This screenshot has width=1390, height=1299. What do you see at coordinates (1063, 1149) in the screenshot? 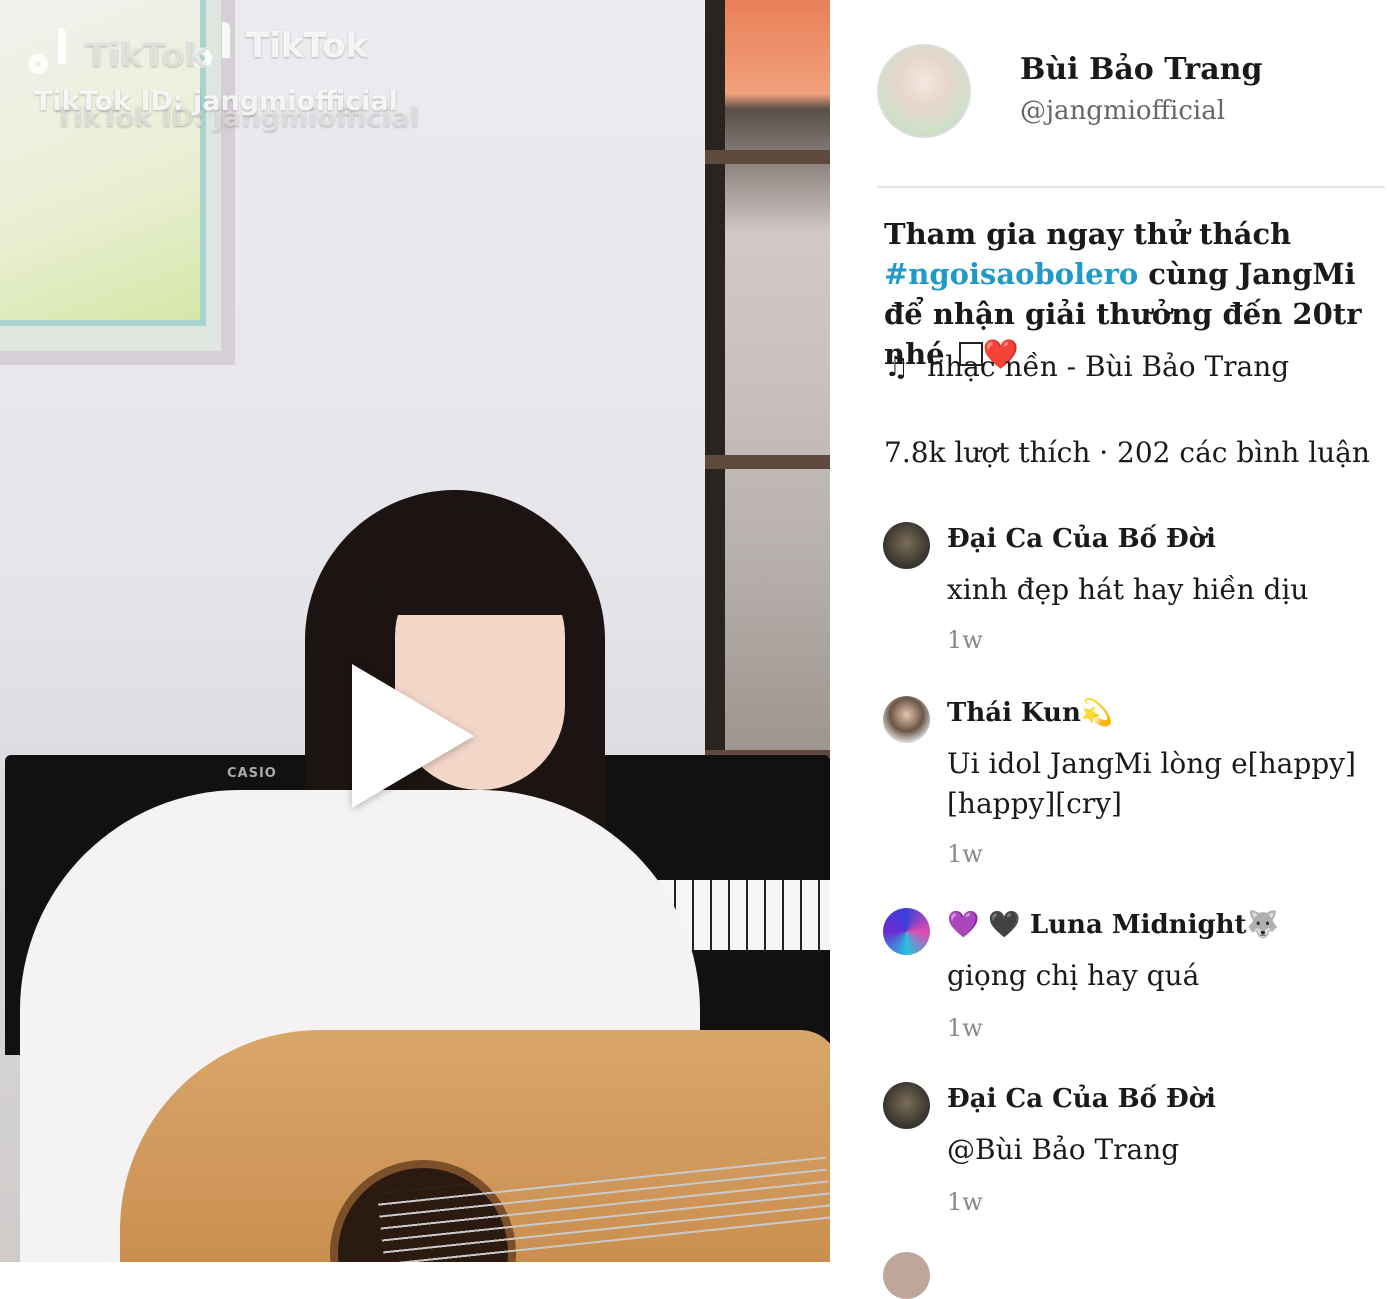
I see `comment-text: @Bùi Bảo Trang` at bounding box center [1063, 1149].